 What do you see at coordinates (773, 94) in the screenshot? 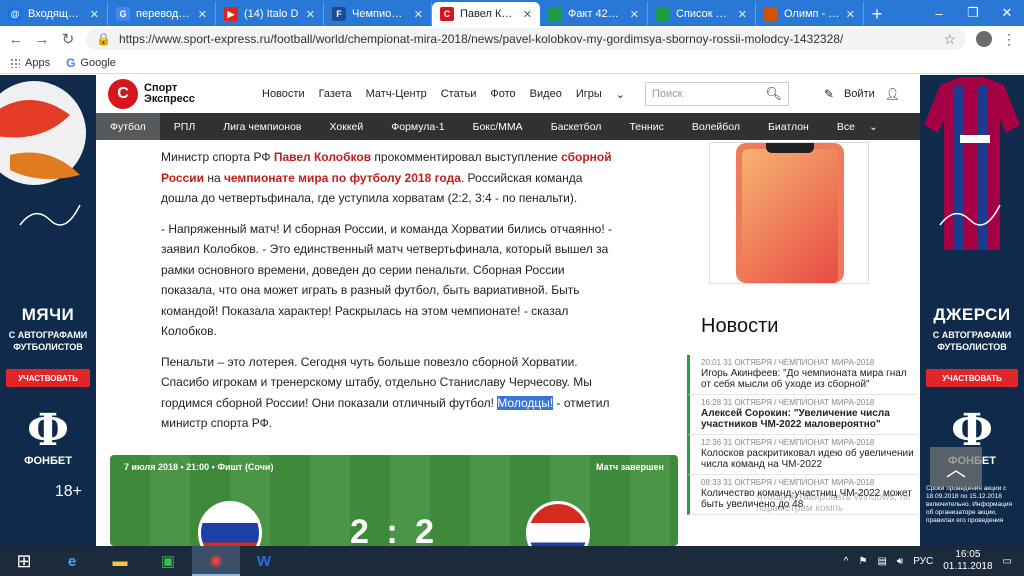
I see `search-icon: 🔍︎` at bounding box center [773, 94].